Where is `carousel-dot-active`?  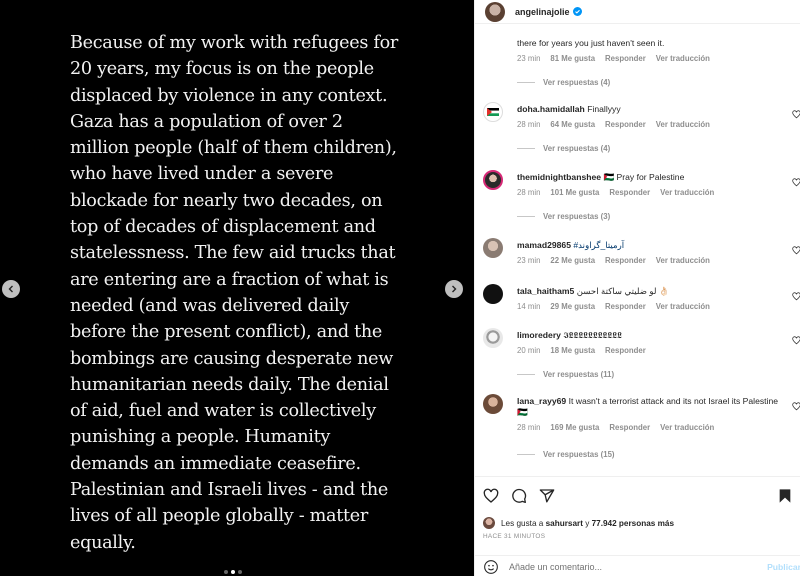 carousel-dot-active is located at coordinates (233, 572).